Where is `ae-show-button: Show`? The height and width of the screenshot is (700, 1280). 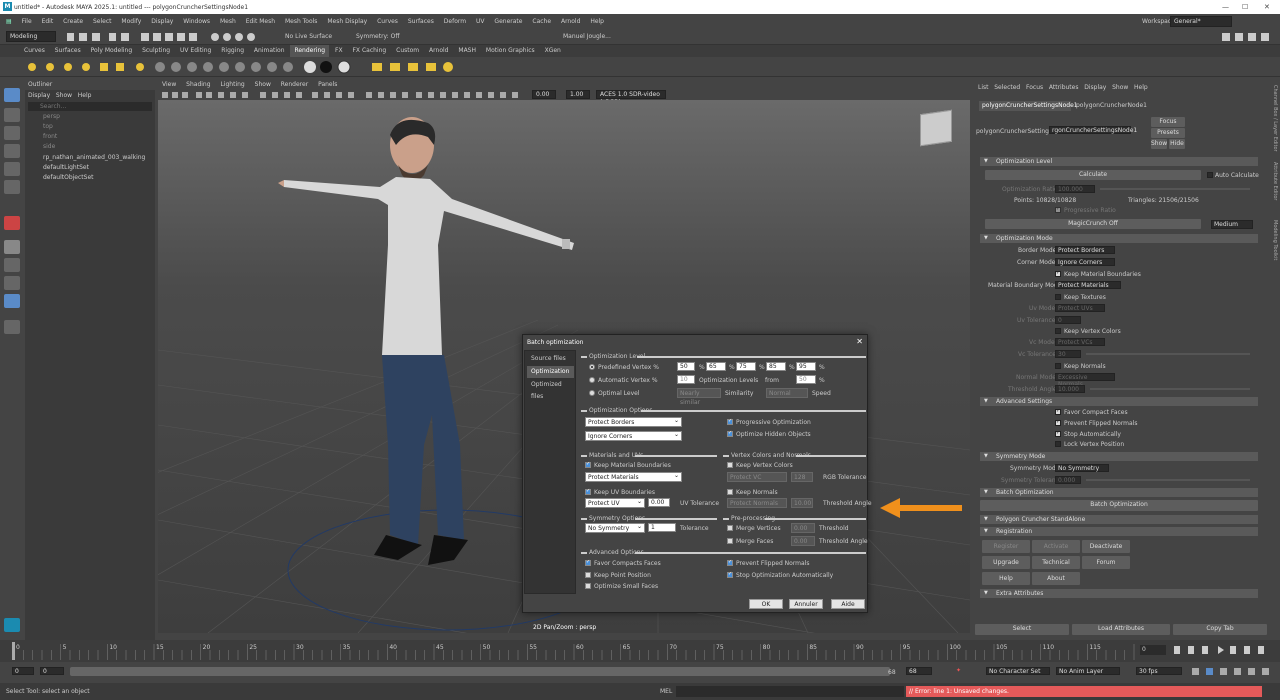 ae-show-button: Show is located at coordinates (1159, 144).